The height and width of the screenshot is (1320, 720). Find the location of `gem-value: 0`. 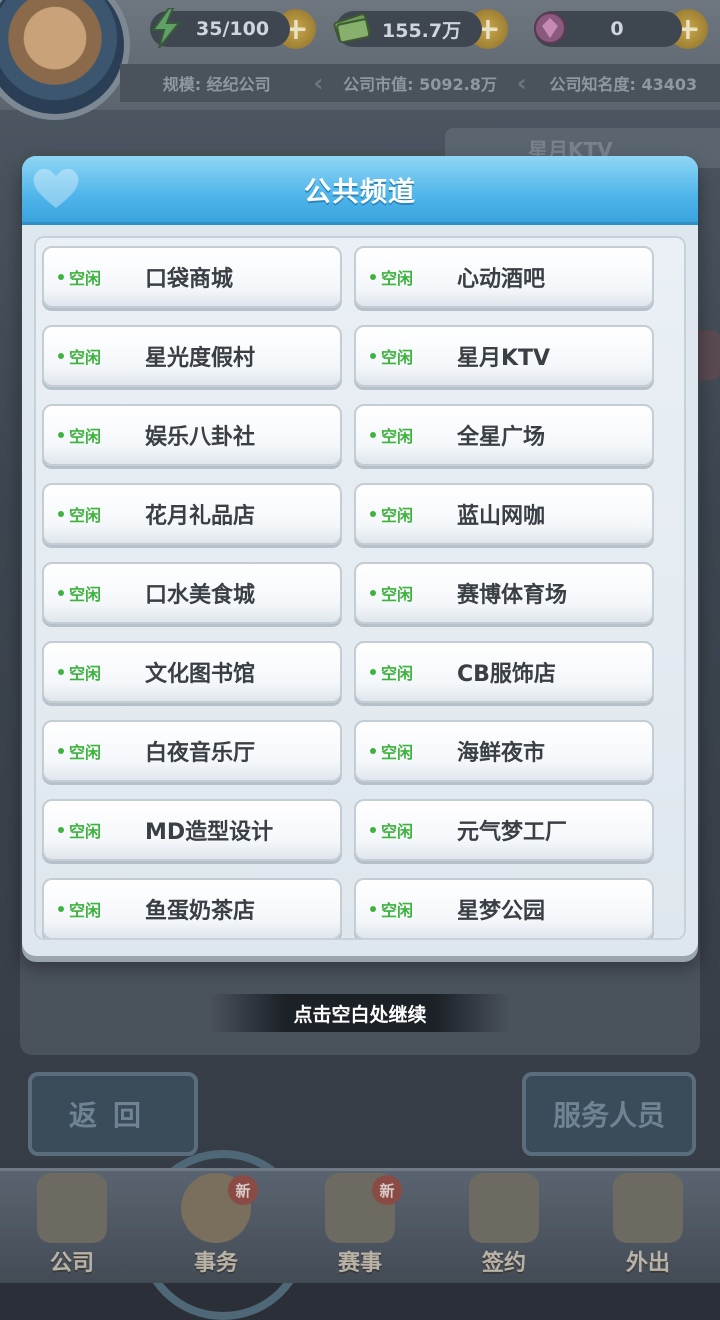

gem-value: 0 is located at coordinates (617, 29).